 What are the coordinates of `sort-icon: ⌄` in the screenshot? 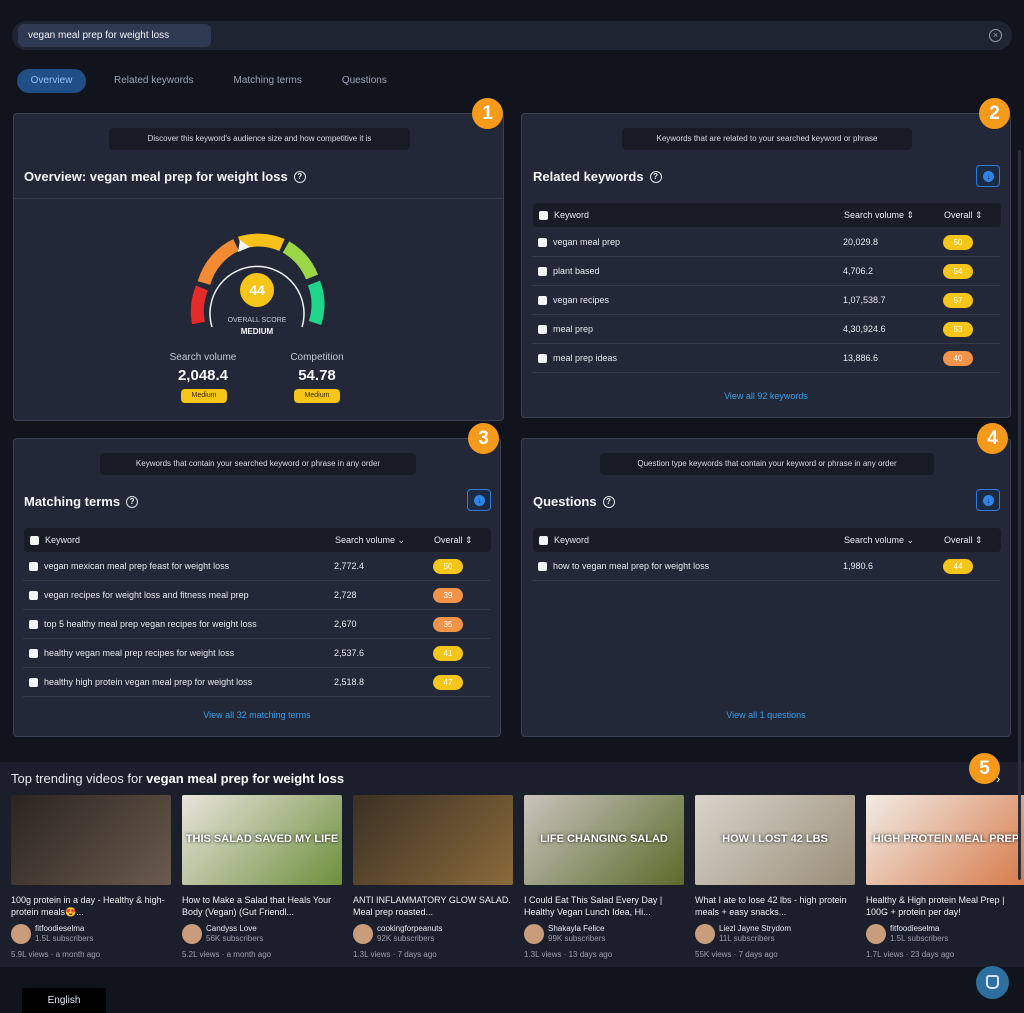 It's located at (401, 540).